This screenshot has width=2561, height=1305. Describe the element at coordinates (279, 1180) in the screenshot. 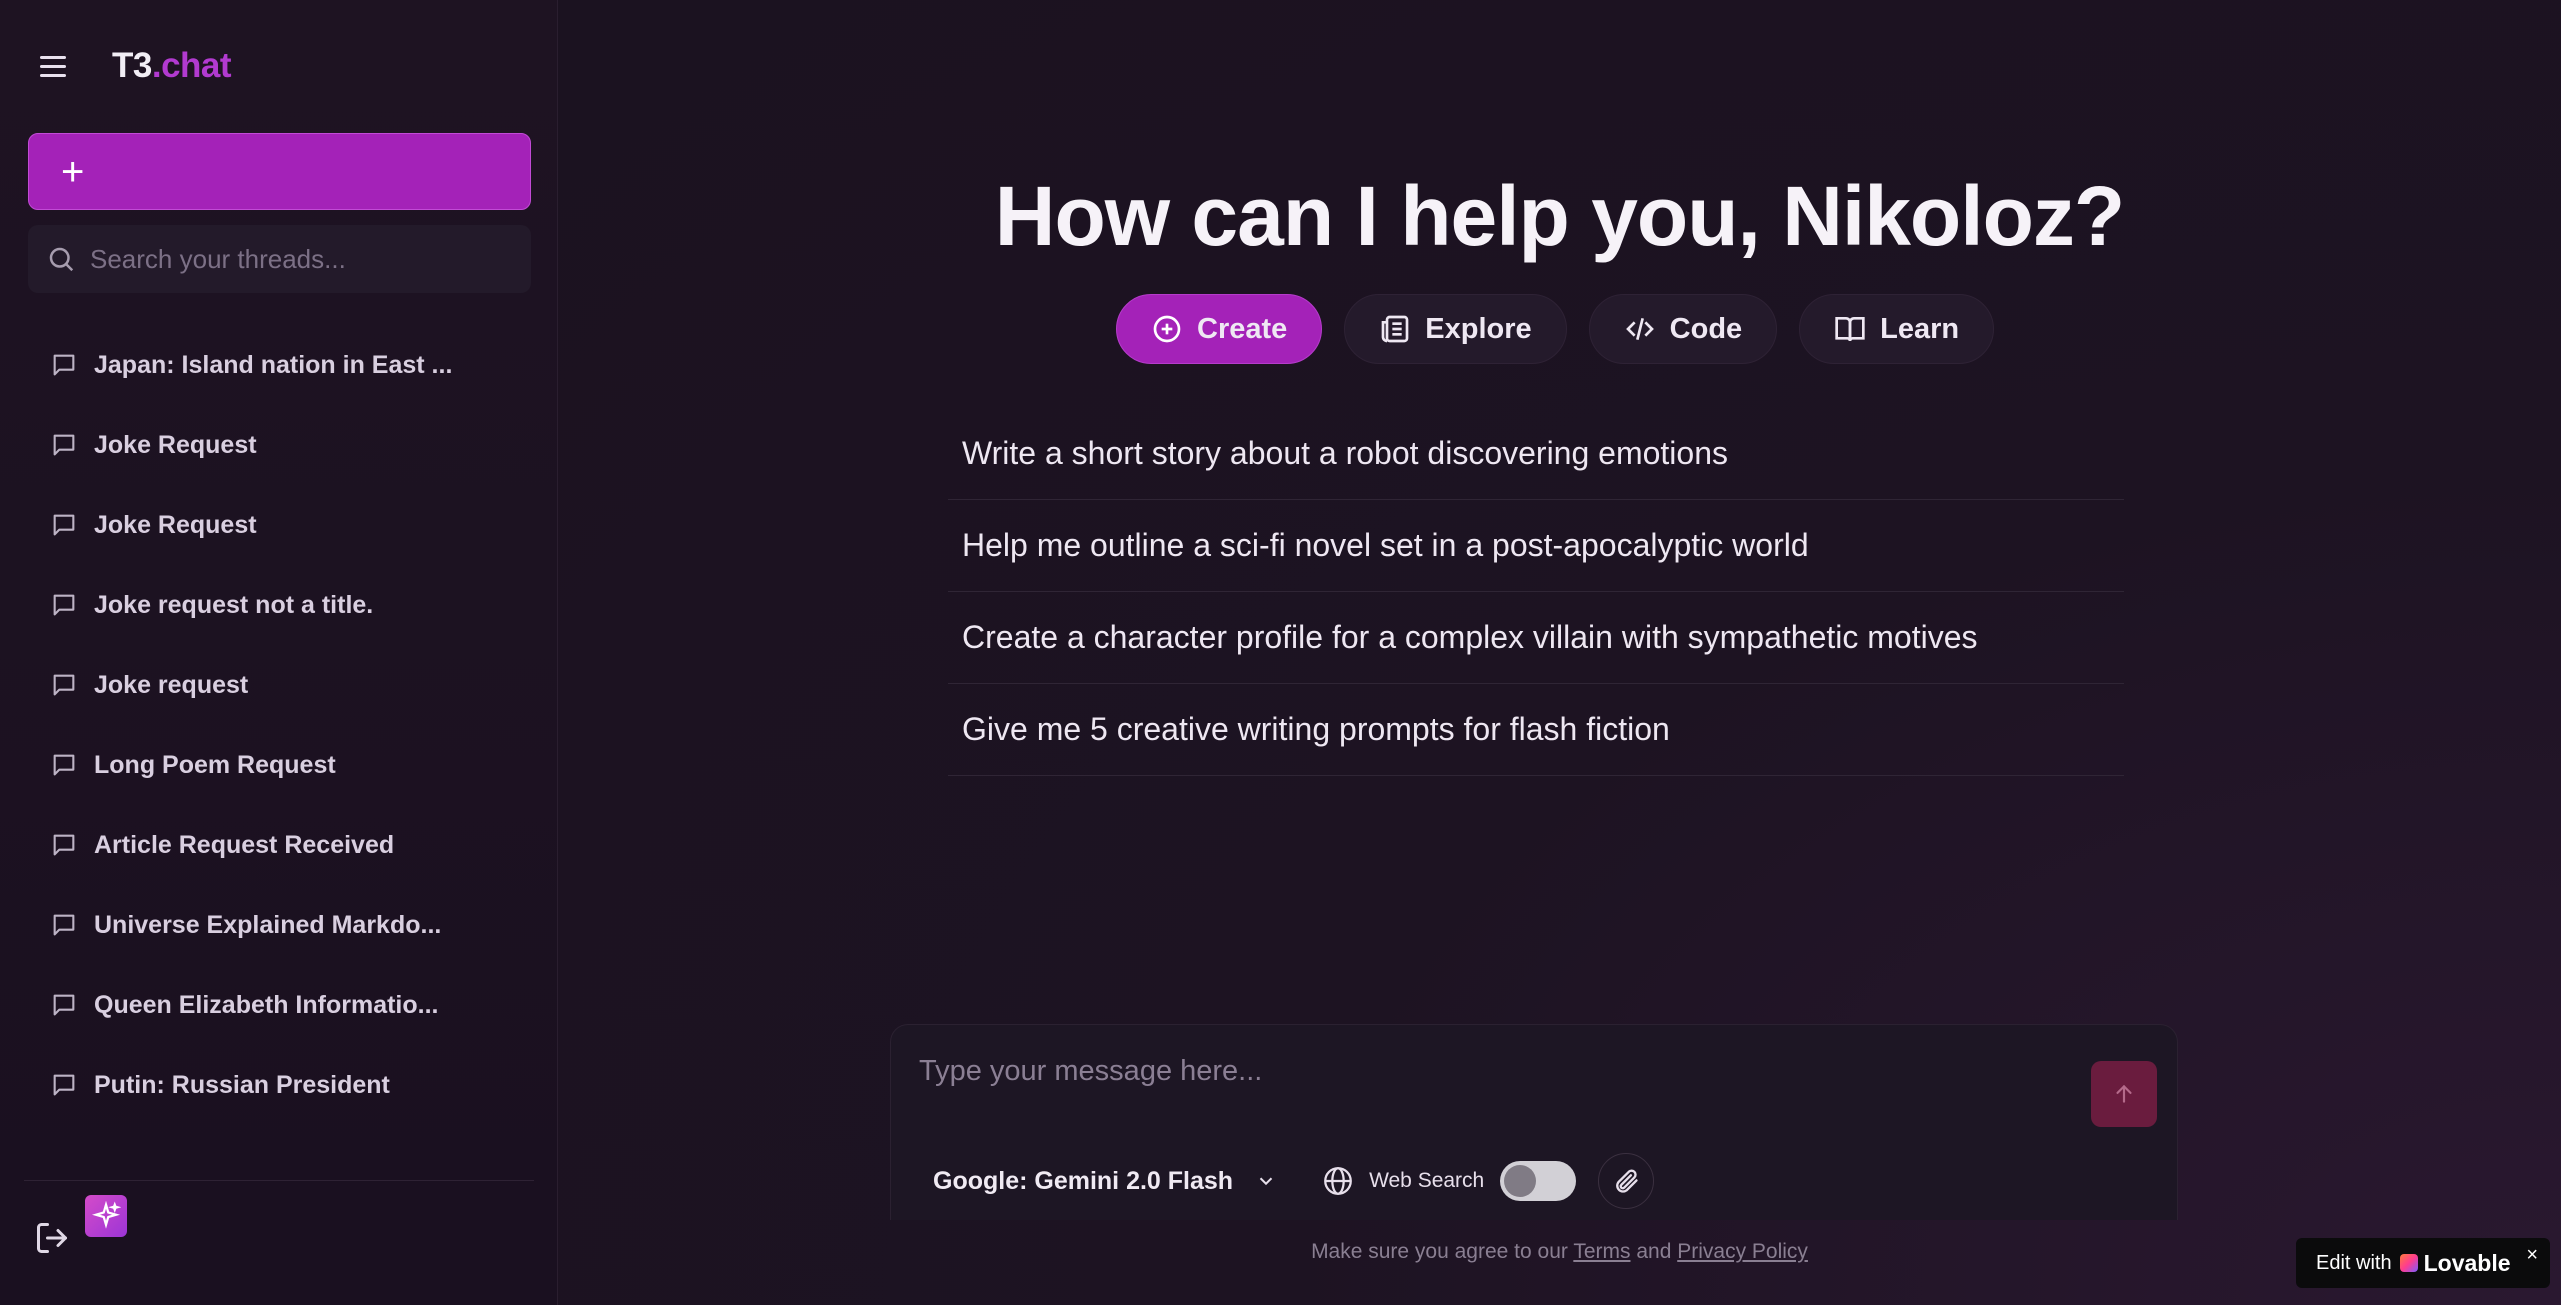

I see `sidebar-divider` at that location.